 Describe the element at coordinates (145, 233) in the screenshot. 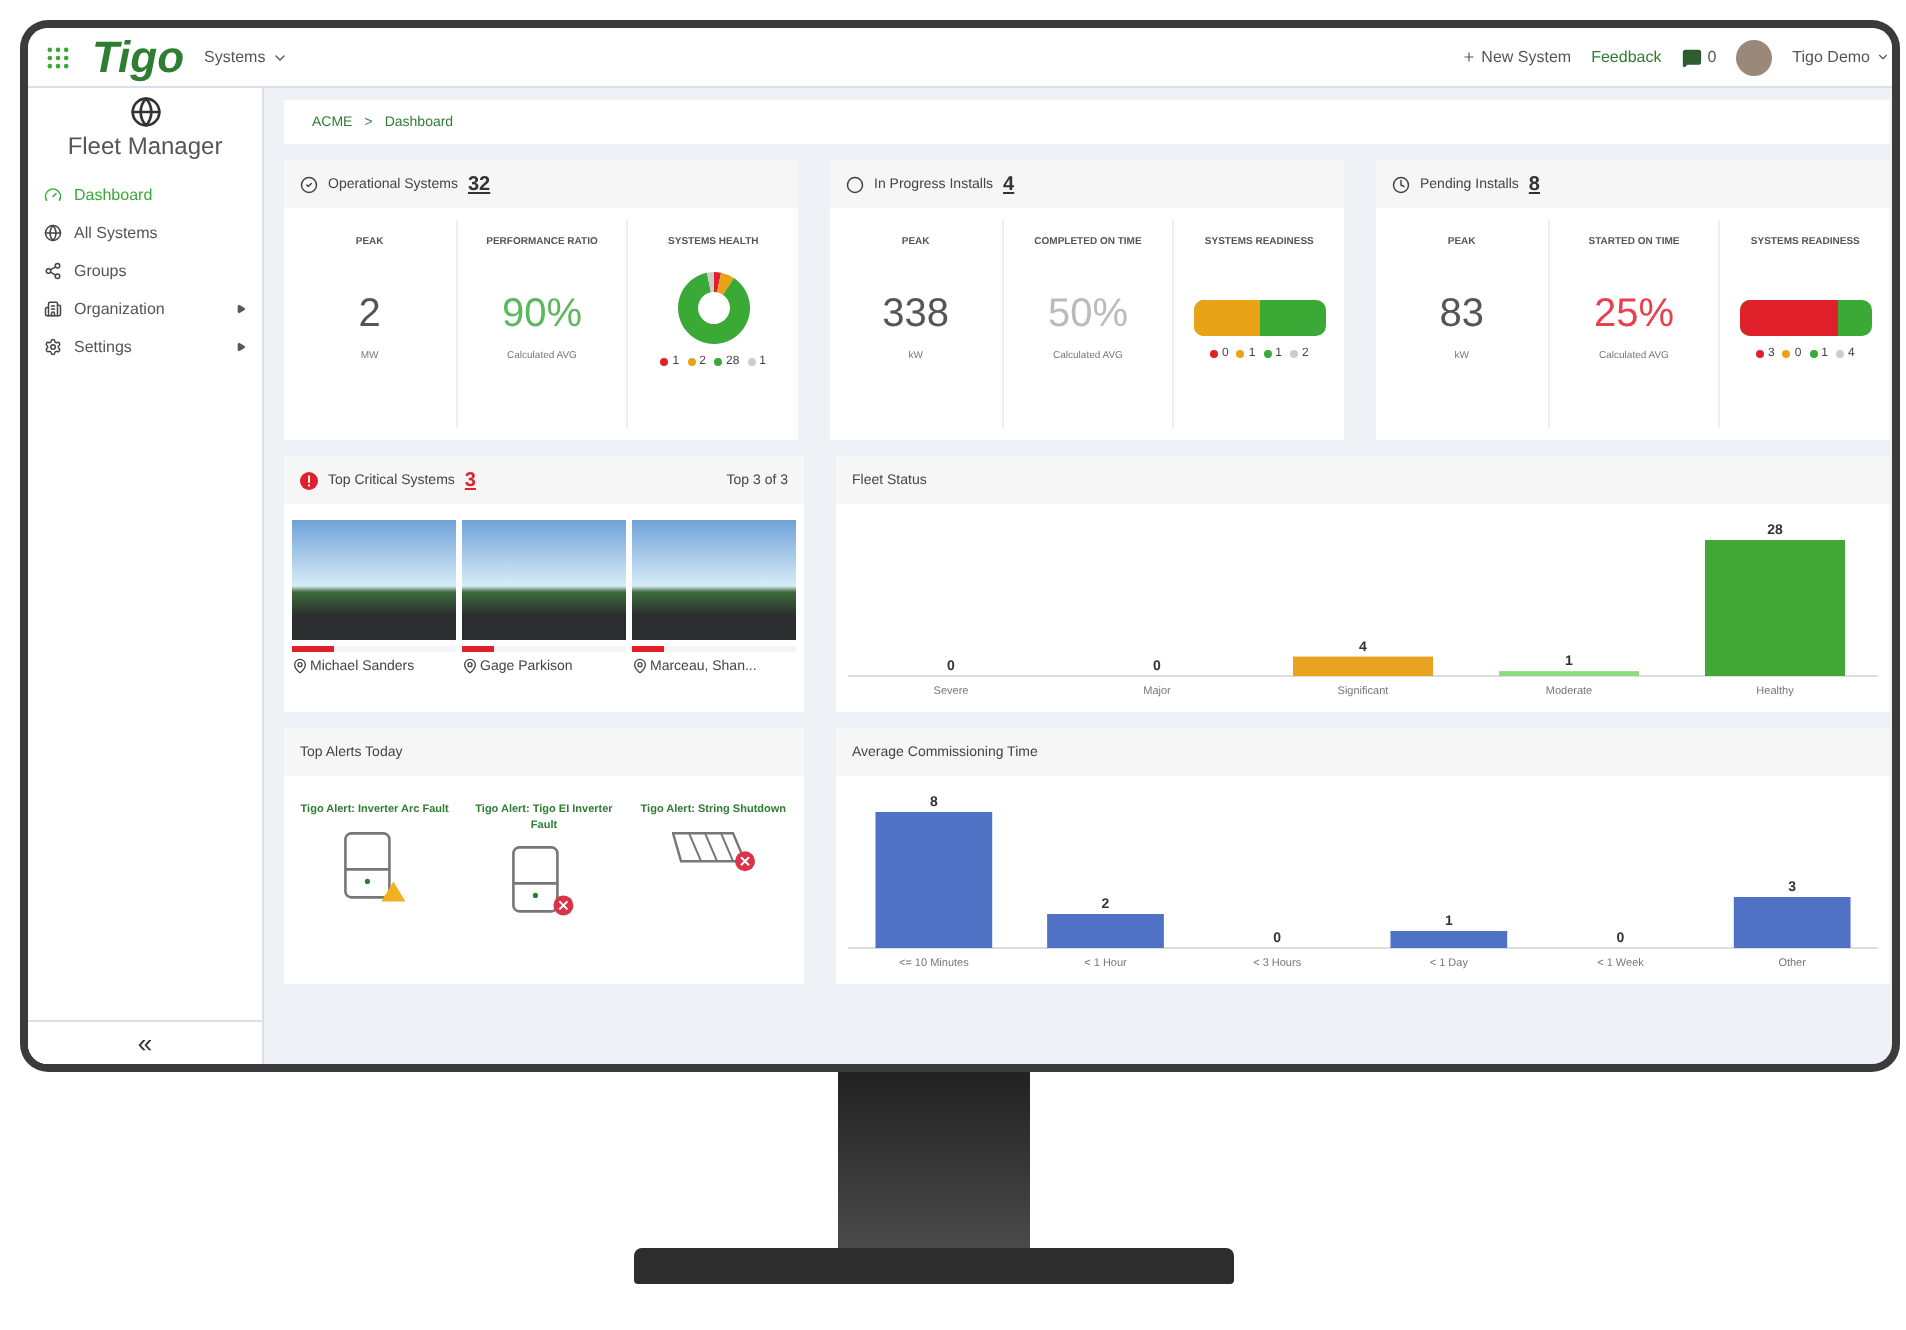

I see `sidebar-item: All Systems` at that location.